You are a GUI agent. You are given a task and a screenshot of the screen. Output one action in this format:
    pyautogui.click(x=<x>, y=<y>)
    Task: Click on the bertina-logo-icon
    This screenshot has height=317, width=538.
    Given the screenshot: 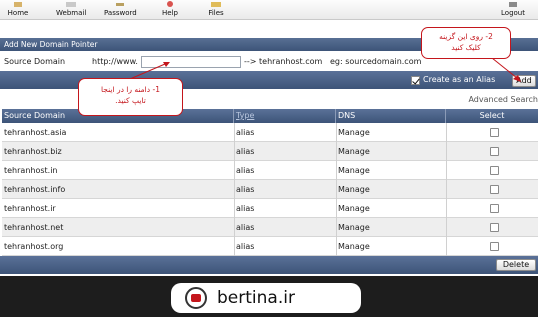 What is the action you would take?
    pyautogui.click(x=196, y=298)
    